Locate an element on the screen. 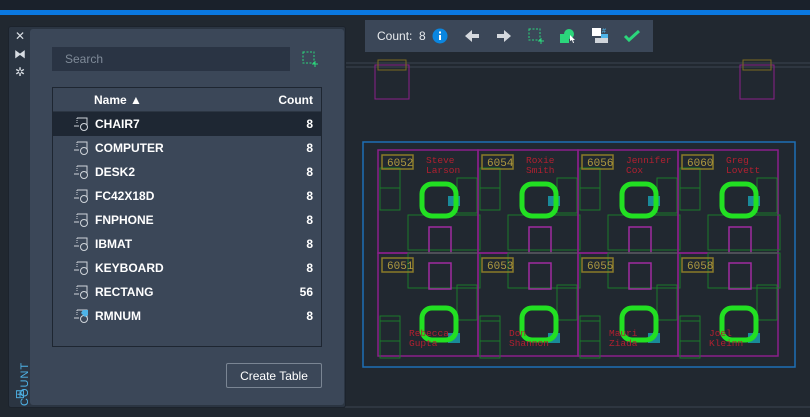 This screenshot has width=810, height=417. count-table-icon: ⊞ is located at coordinates (20, 394).